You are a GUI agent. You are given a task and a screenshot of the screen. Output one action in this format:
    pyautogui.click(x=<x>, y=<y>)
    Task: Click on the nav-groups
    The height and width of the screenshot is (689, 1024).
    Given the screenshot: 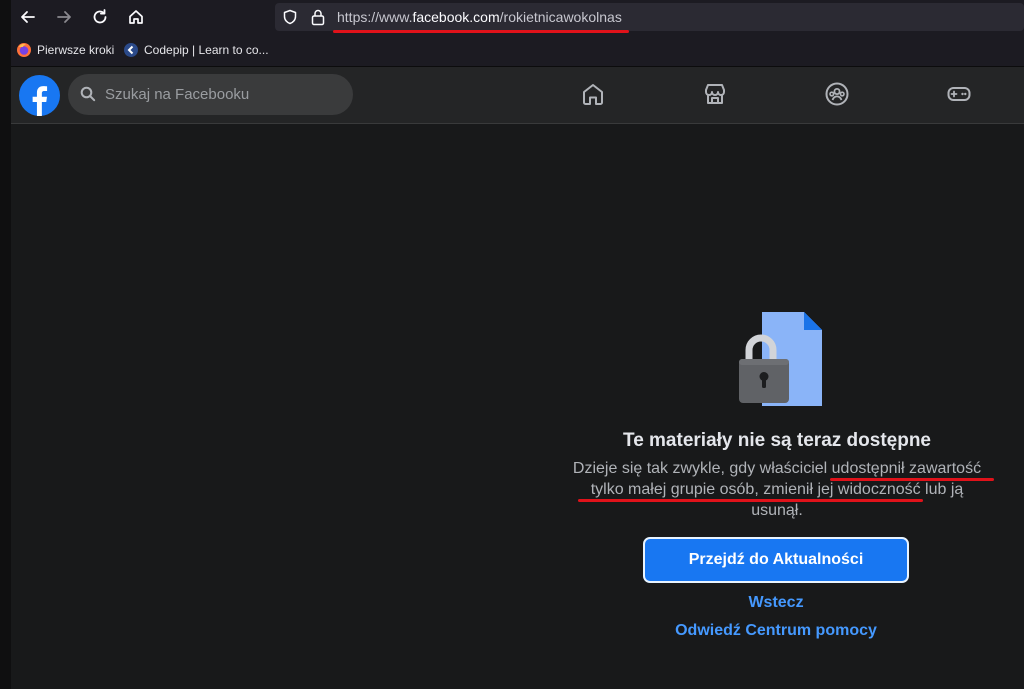 What is the action you would take?
    pyautogui.click(x=837, y=94)
    